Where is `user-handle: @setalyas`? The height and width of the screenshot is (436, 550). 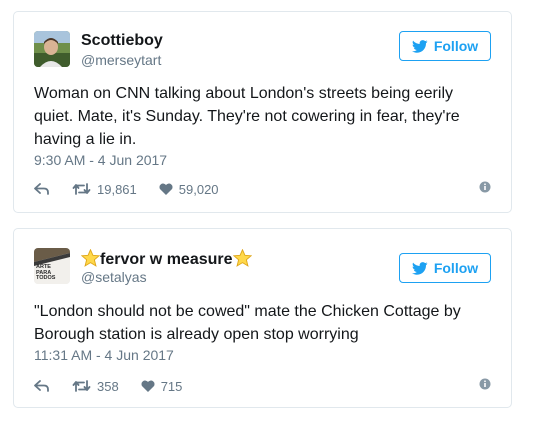
user-handle: @setalyas is located at coordinates (114, 277).